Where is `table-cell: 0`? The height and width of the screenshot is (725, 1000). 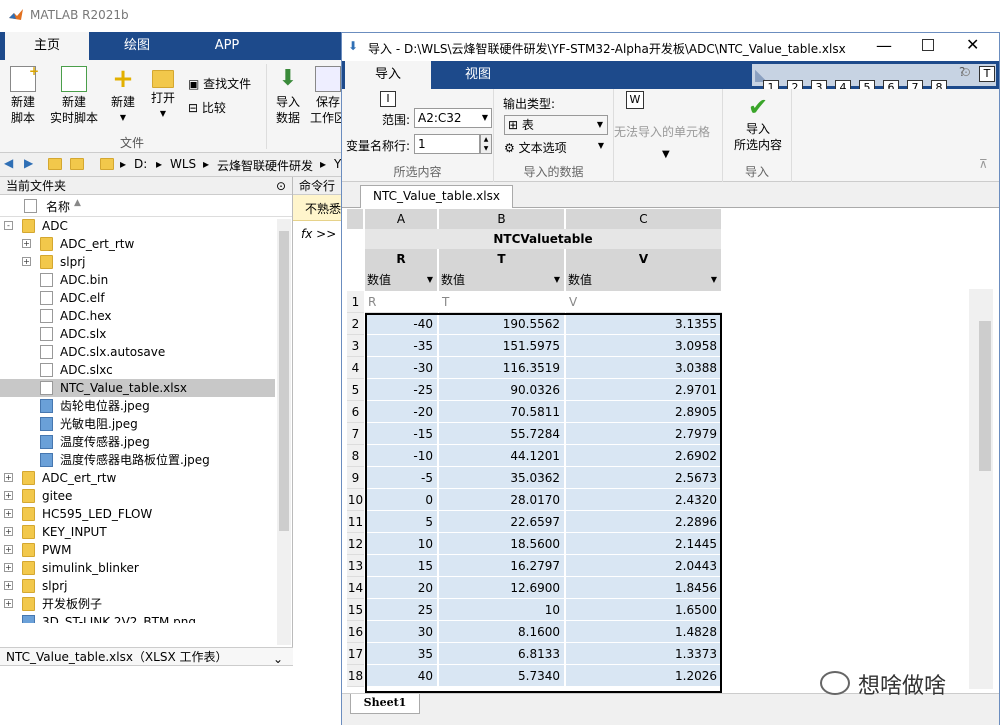 table-cell: 0 is located at coordinates (401, 500).